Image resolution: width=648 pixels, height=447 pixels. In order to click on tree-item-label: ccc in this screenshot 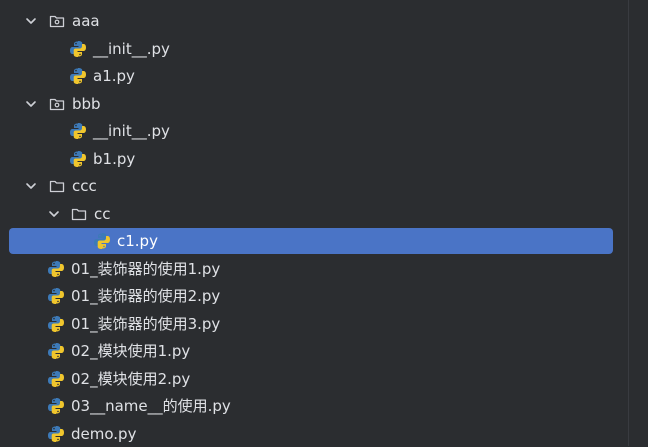, I will do `click(84, 186)`.